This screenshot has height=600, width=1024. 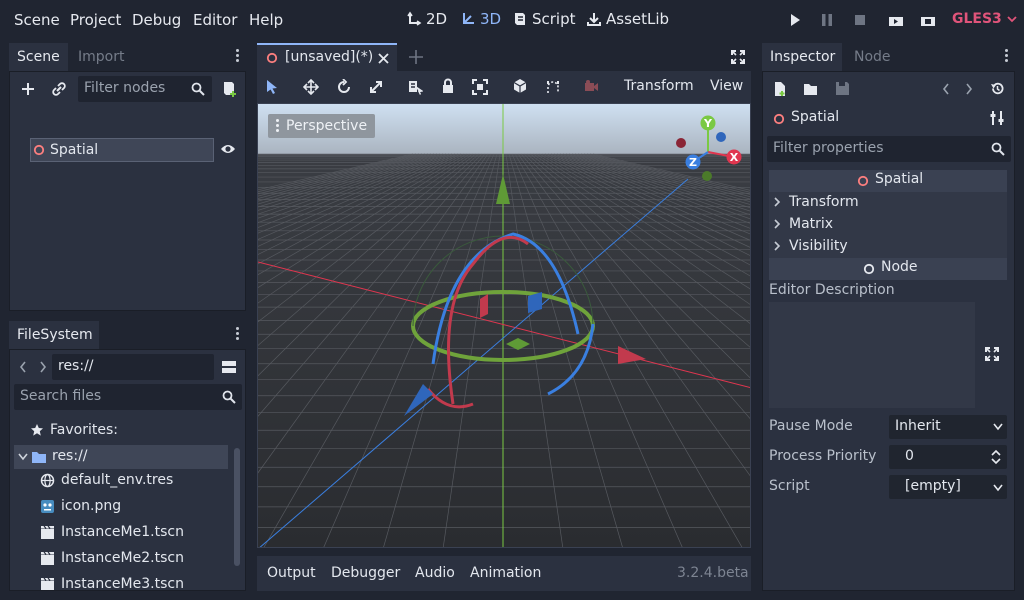 I want to click on add-node-icon, so click(x=28, y=89).